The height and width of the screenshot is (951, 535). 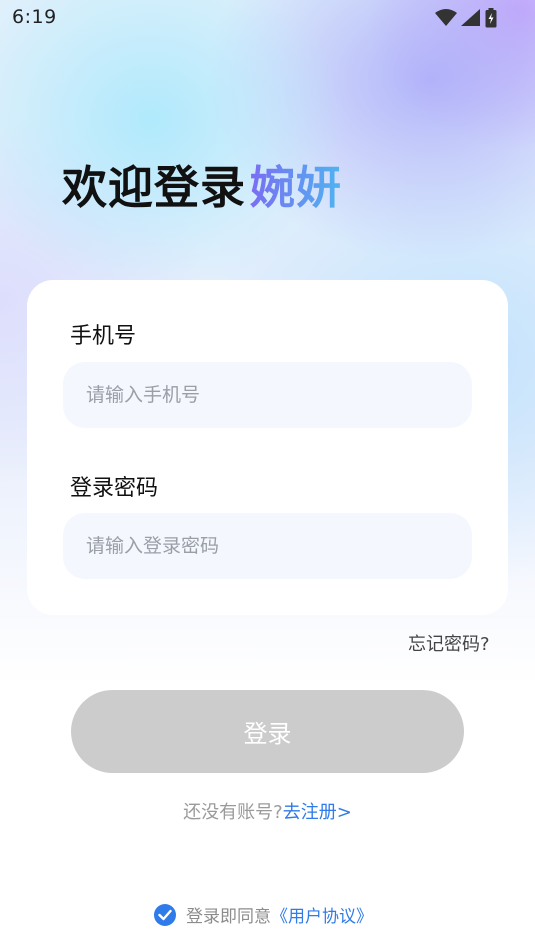 I want to click on agreement-checkbox, so click(x=165, y=914).